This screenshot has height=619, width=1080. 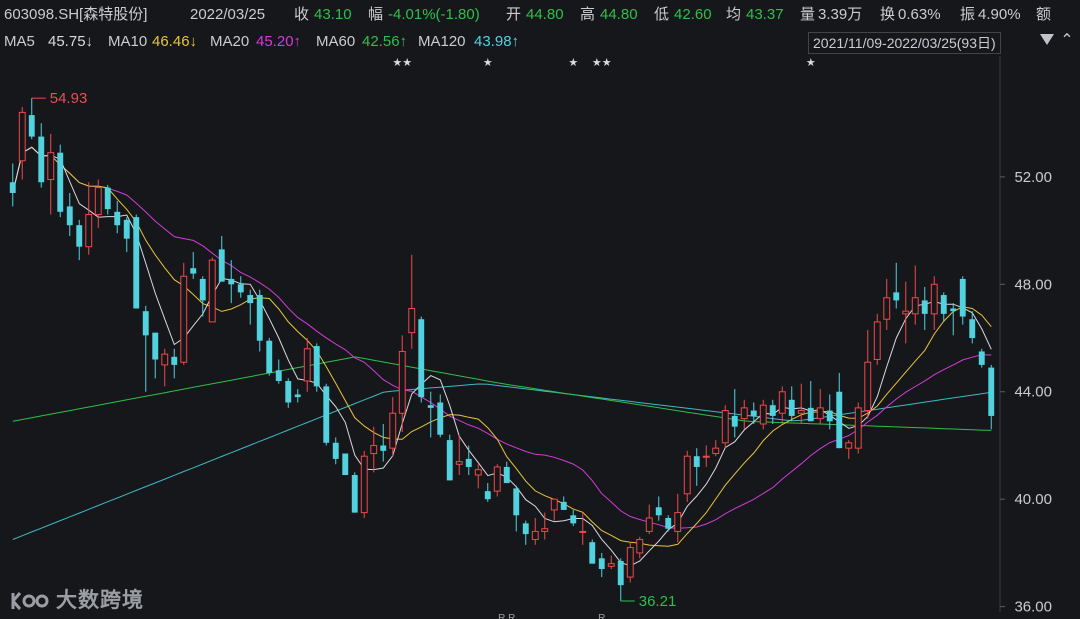 What do you see at coordinates (506, 616) in the screenshot?
I see `bottom-marker: R R` at bounding box center [506, 616].